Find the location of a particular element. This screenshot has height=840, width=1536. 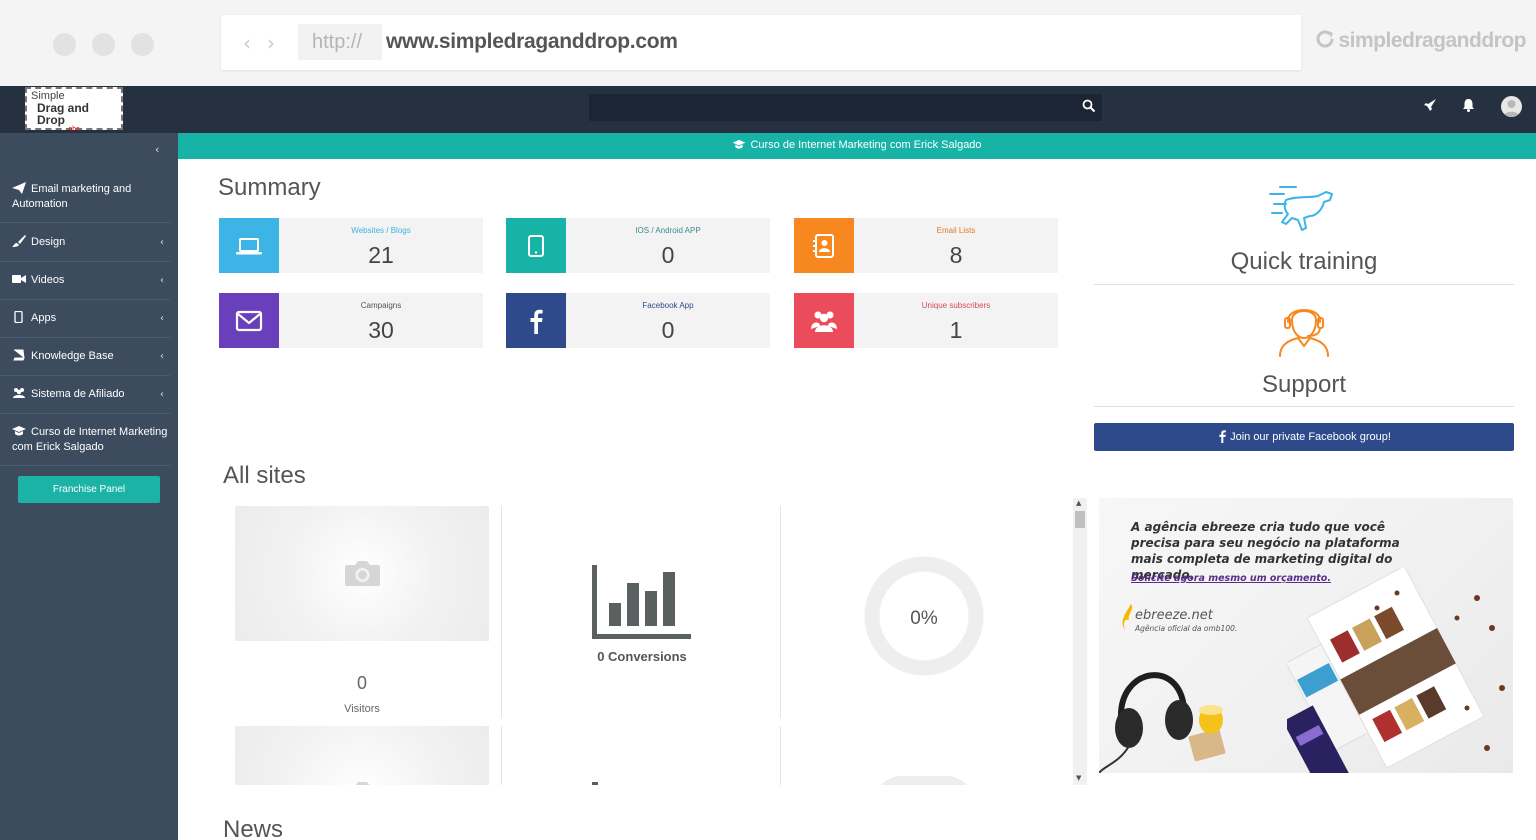

sidebar-item-label: Design is located at coordinates (48, 242).